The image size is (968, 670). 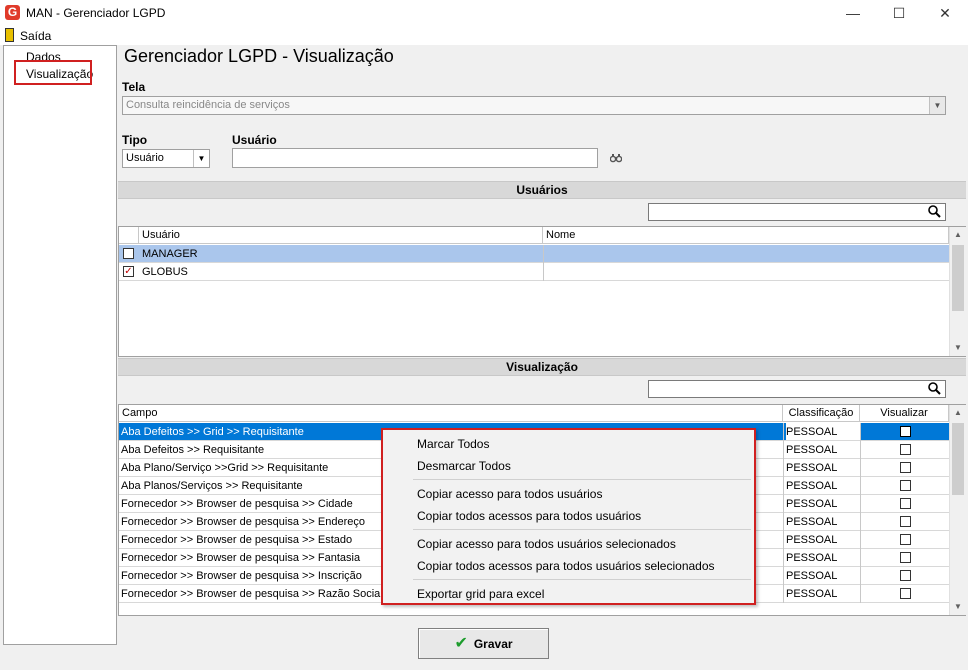 I want to click on green-check-icon: ✔, so click(x=461, y=643).